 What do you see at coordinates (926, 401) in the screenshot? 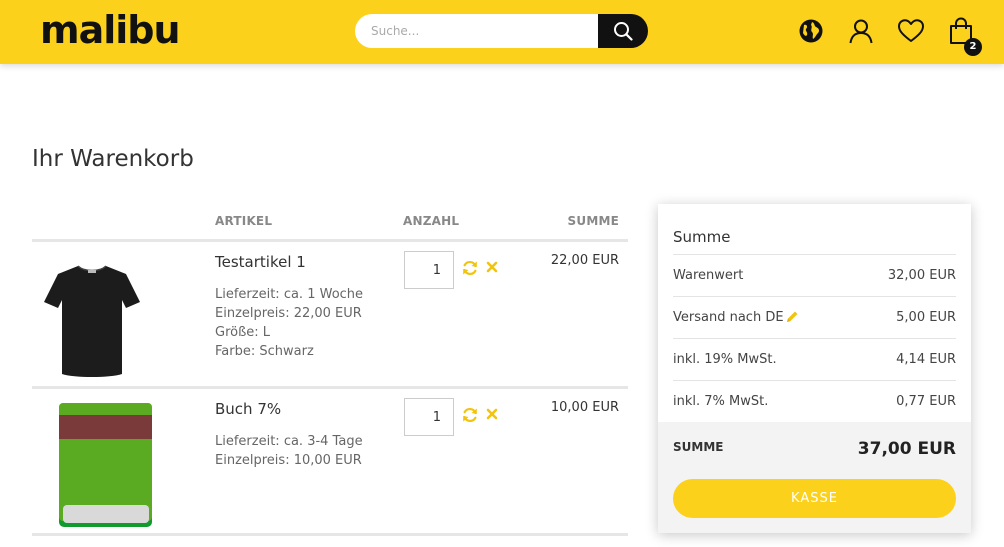
I see `summary-value: 0,77 EUR` at bounding box center [926, 401].